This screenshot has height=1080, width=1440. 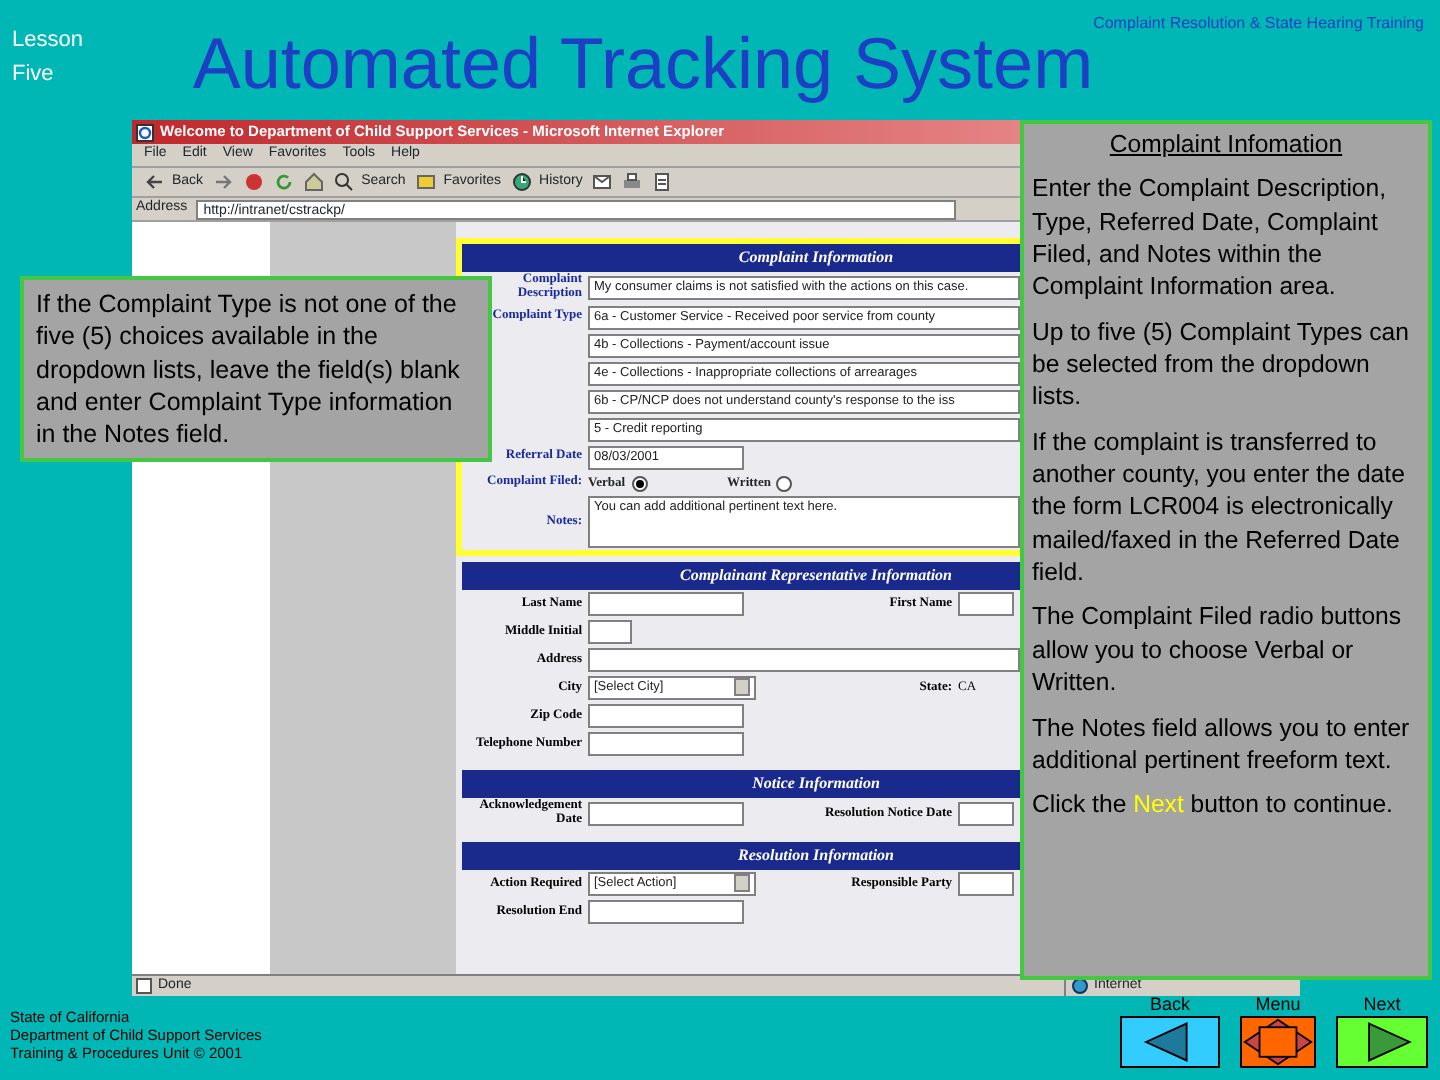 I want to click on search-icon, so click(x=343, y=182).